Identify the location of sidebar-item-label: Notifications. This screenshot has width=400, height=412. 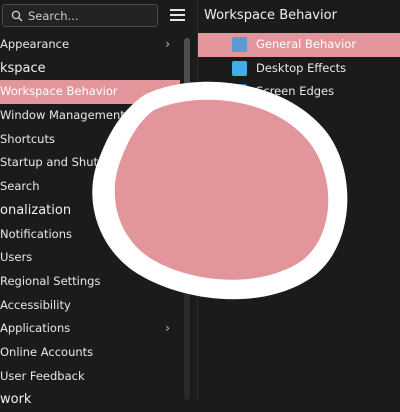
(36, 233).